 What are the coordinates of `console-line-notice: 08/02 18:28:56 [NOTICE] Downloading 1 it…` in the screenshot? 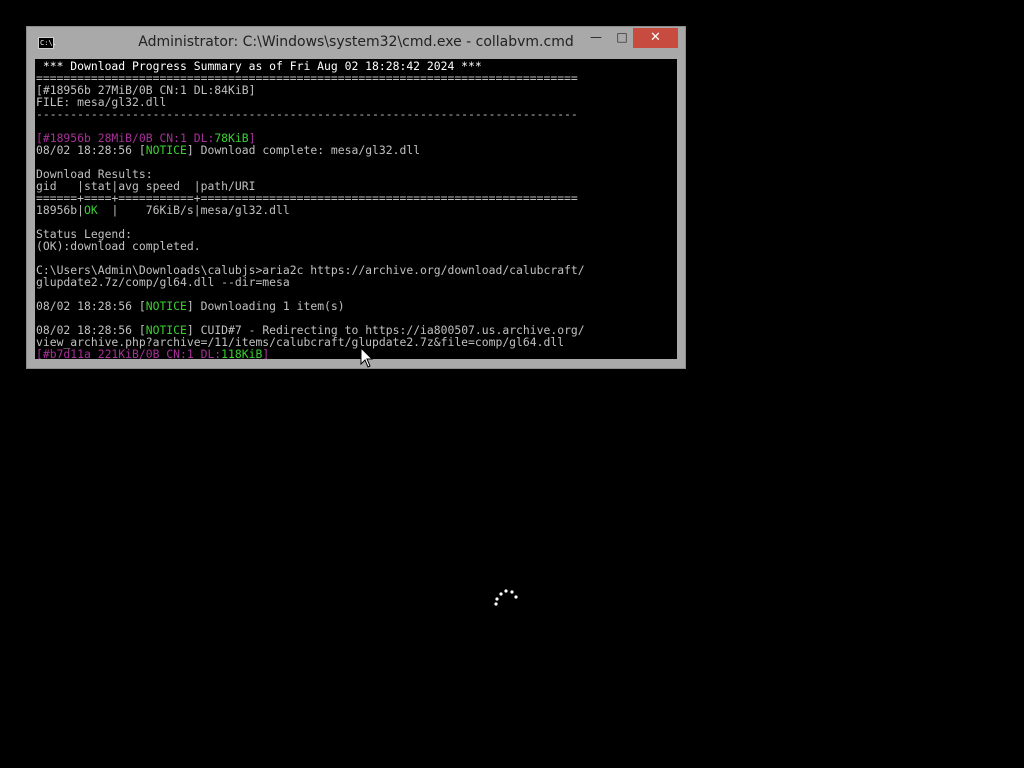 It's located at (190, 306).